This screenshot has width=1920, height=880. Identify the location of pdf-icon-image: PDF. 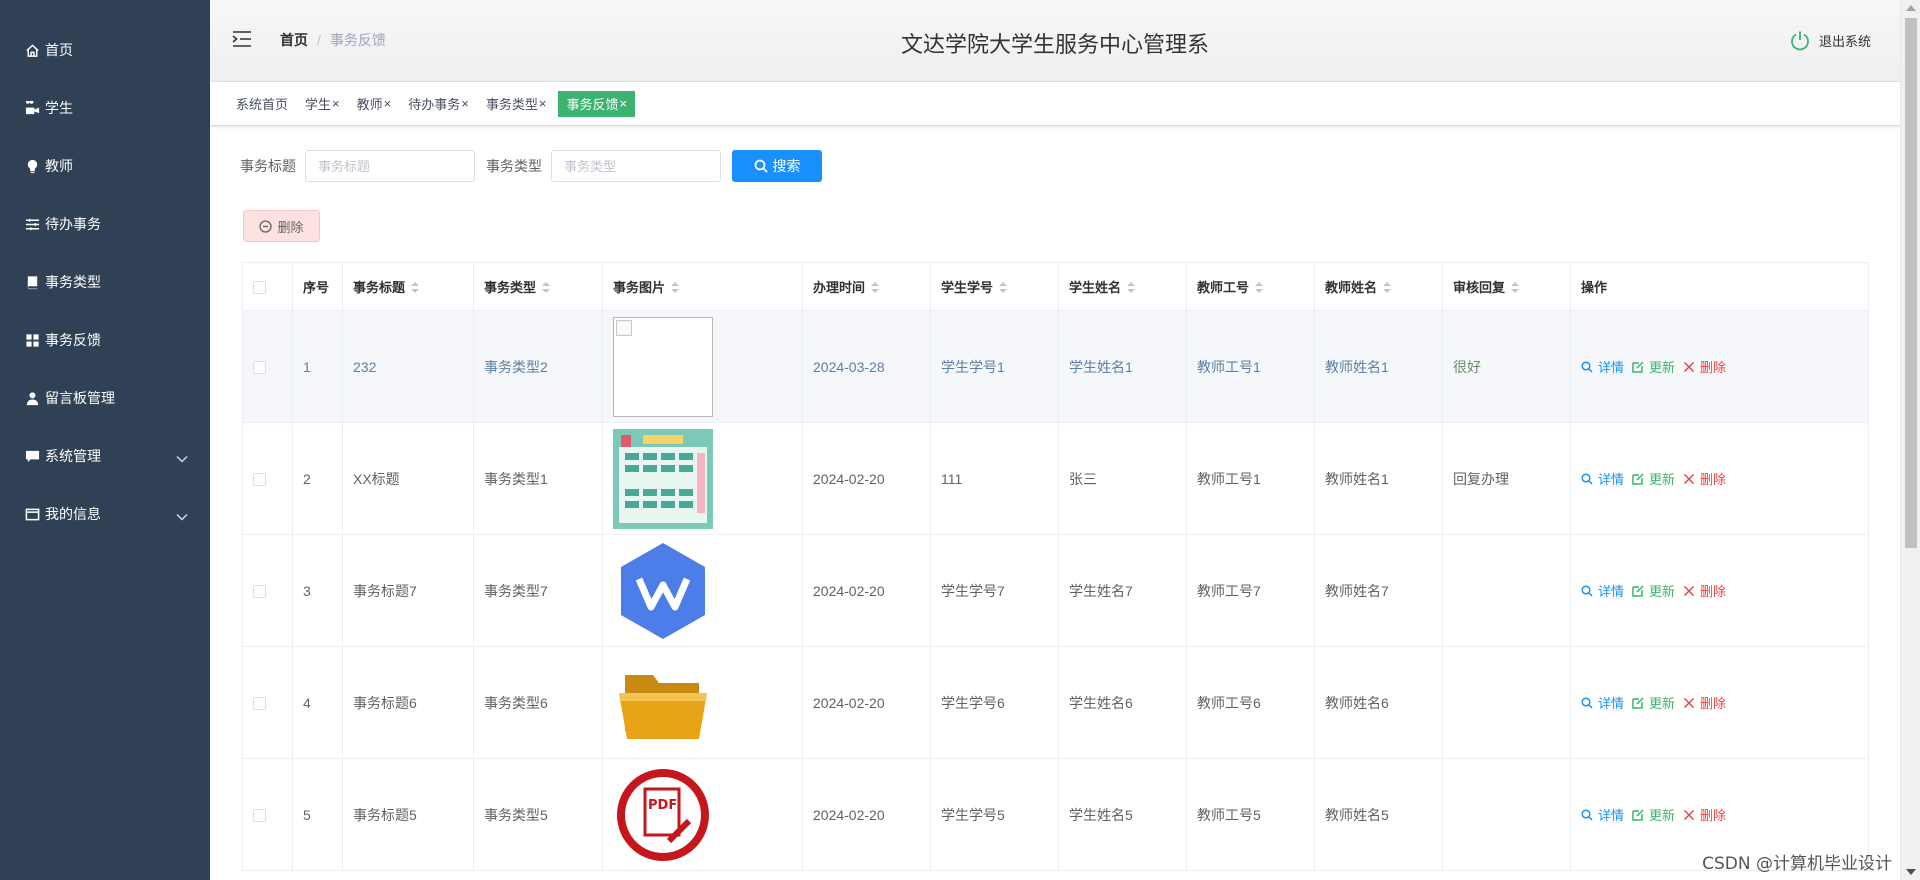
(702, 815).